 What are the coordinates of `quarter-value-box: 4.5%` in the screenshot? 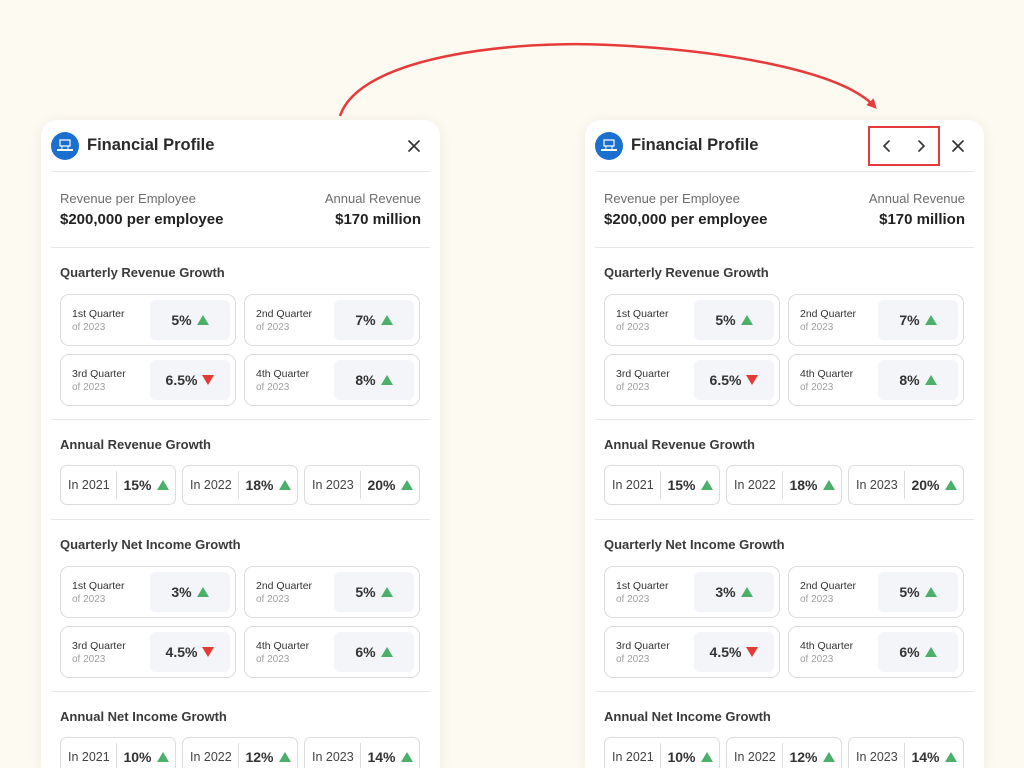 It's located at (734, 652).